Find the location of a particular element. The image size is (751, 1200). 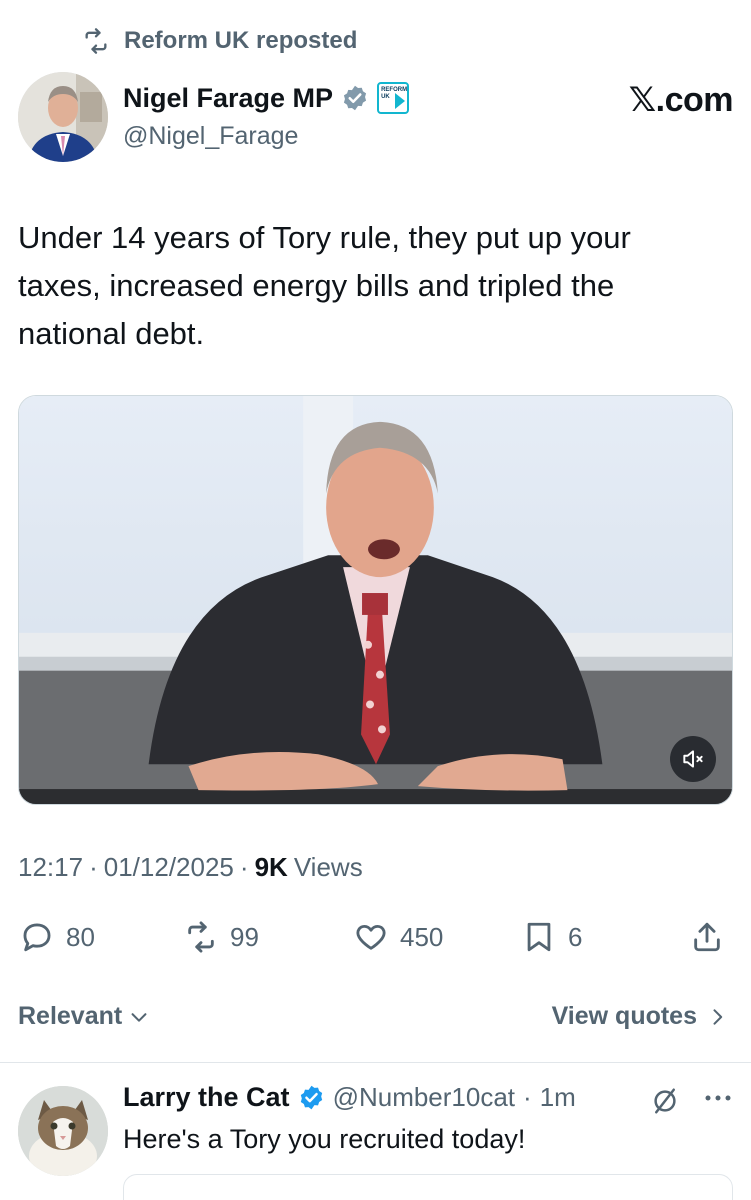

view-quotes-link: View quotes is located at coordinates (639, 1016).